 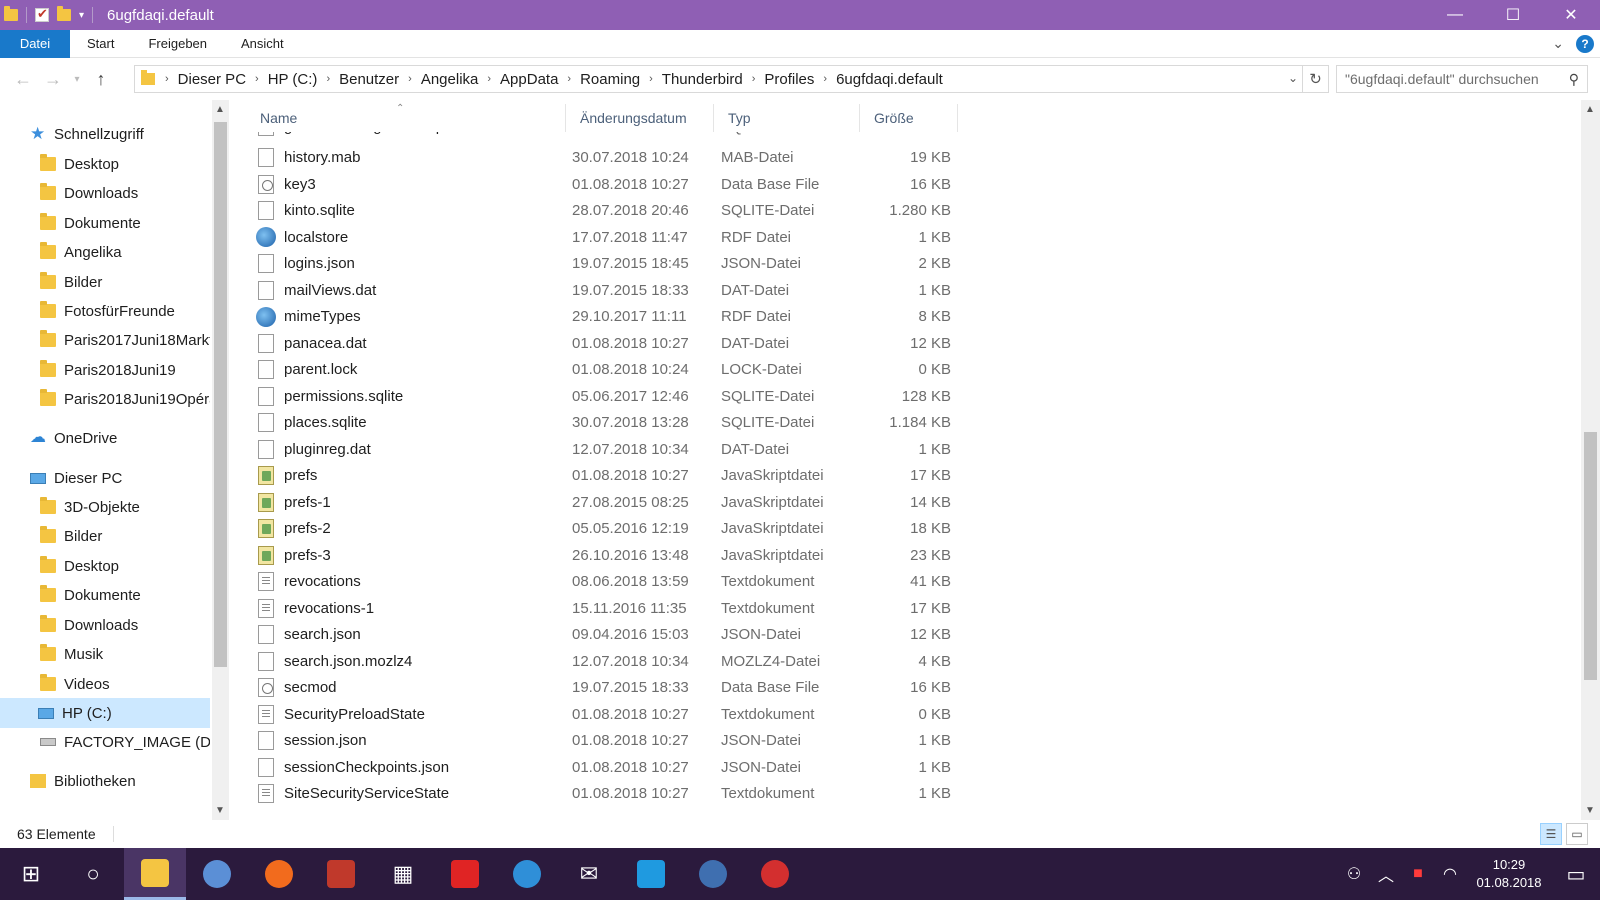 What do you see at coordinates (42, 14) in the screenshot?
I see `properties-icon` at bounding box center [42, 14].